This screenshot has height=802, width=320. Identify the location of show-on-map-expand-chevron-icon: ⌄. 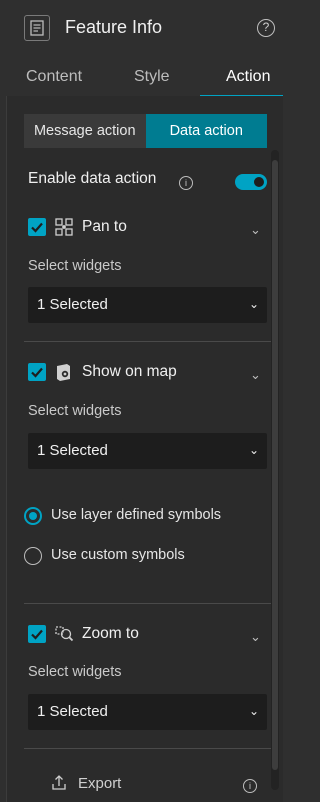
(255, 375).